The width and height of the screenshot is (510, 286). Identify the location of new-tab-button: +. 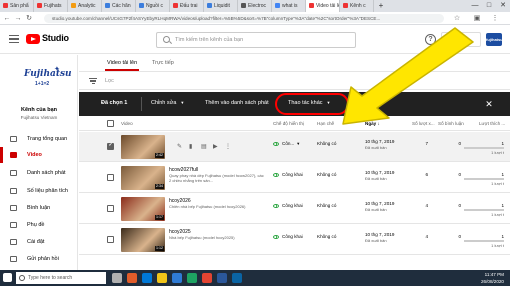
(381, 6).